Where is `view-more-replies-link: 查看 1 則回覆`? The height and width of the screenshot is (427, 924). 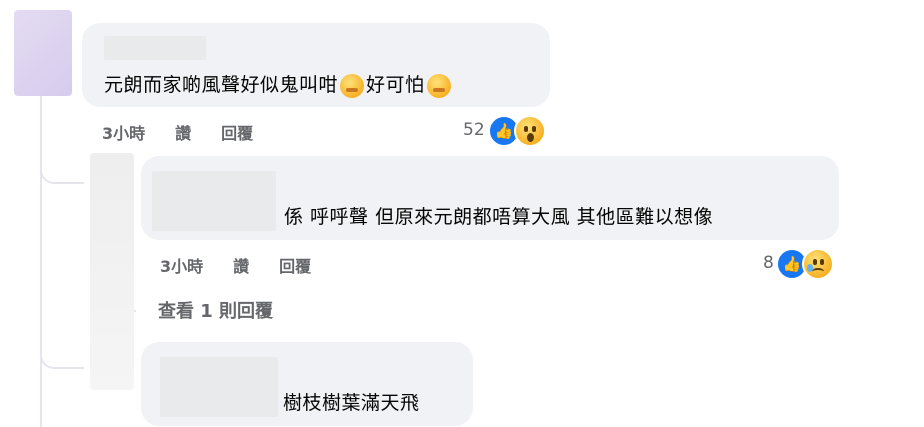 view-more-replies-link: 查看 1 則回覆 is located at coordinates (215, 310).